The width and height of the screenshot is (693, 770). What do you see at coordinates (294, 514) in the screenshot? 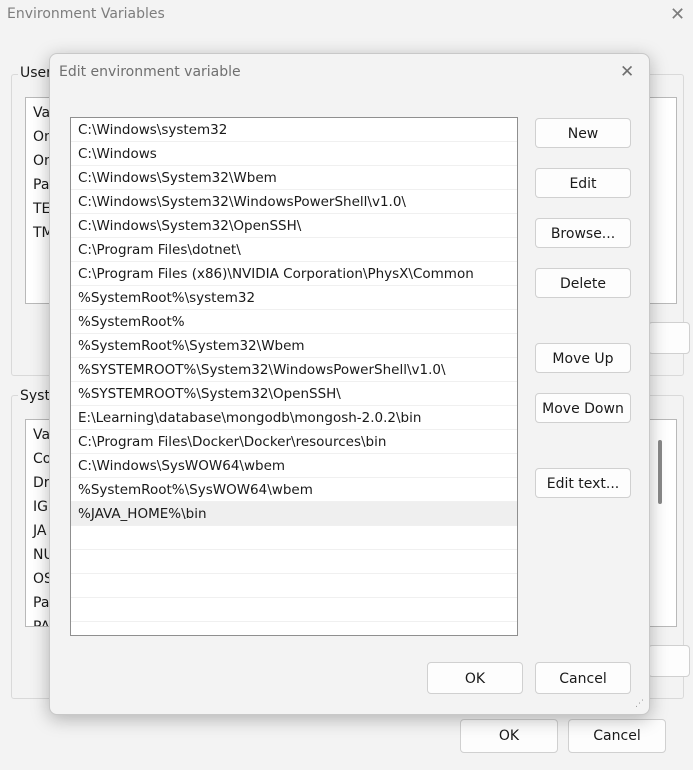
I see `path-row: %JAVA_HOME%\bin` at bounding box center [294, 514].